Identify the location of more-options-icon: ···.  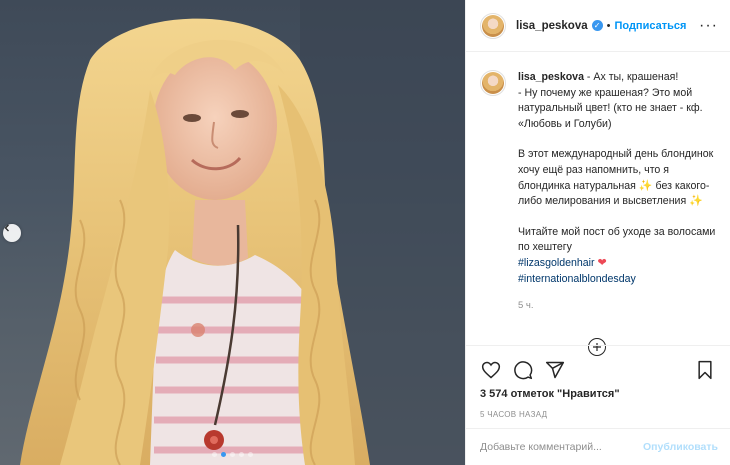
(708, 26).